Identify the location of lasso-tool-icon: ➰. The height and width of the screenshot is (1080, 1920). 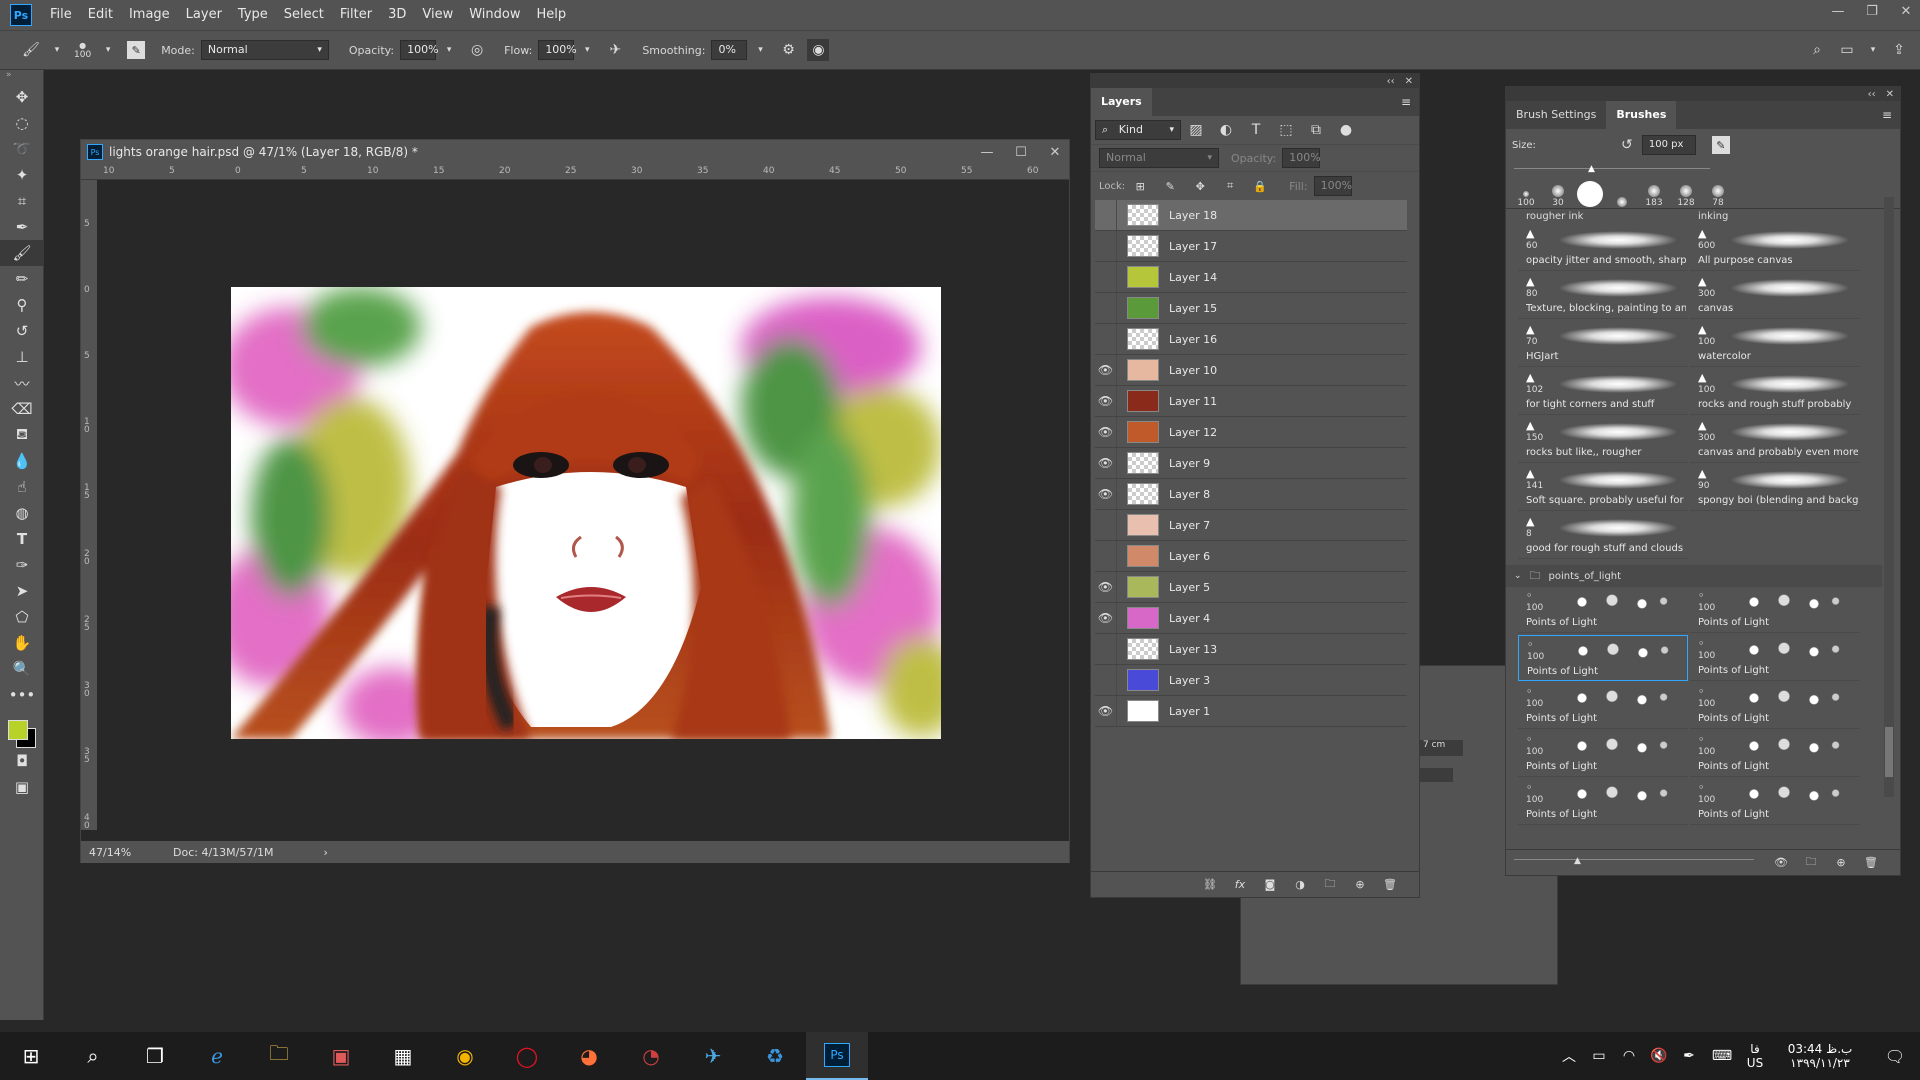
(22, 149).